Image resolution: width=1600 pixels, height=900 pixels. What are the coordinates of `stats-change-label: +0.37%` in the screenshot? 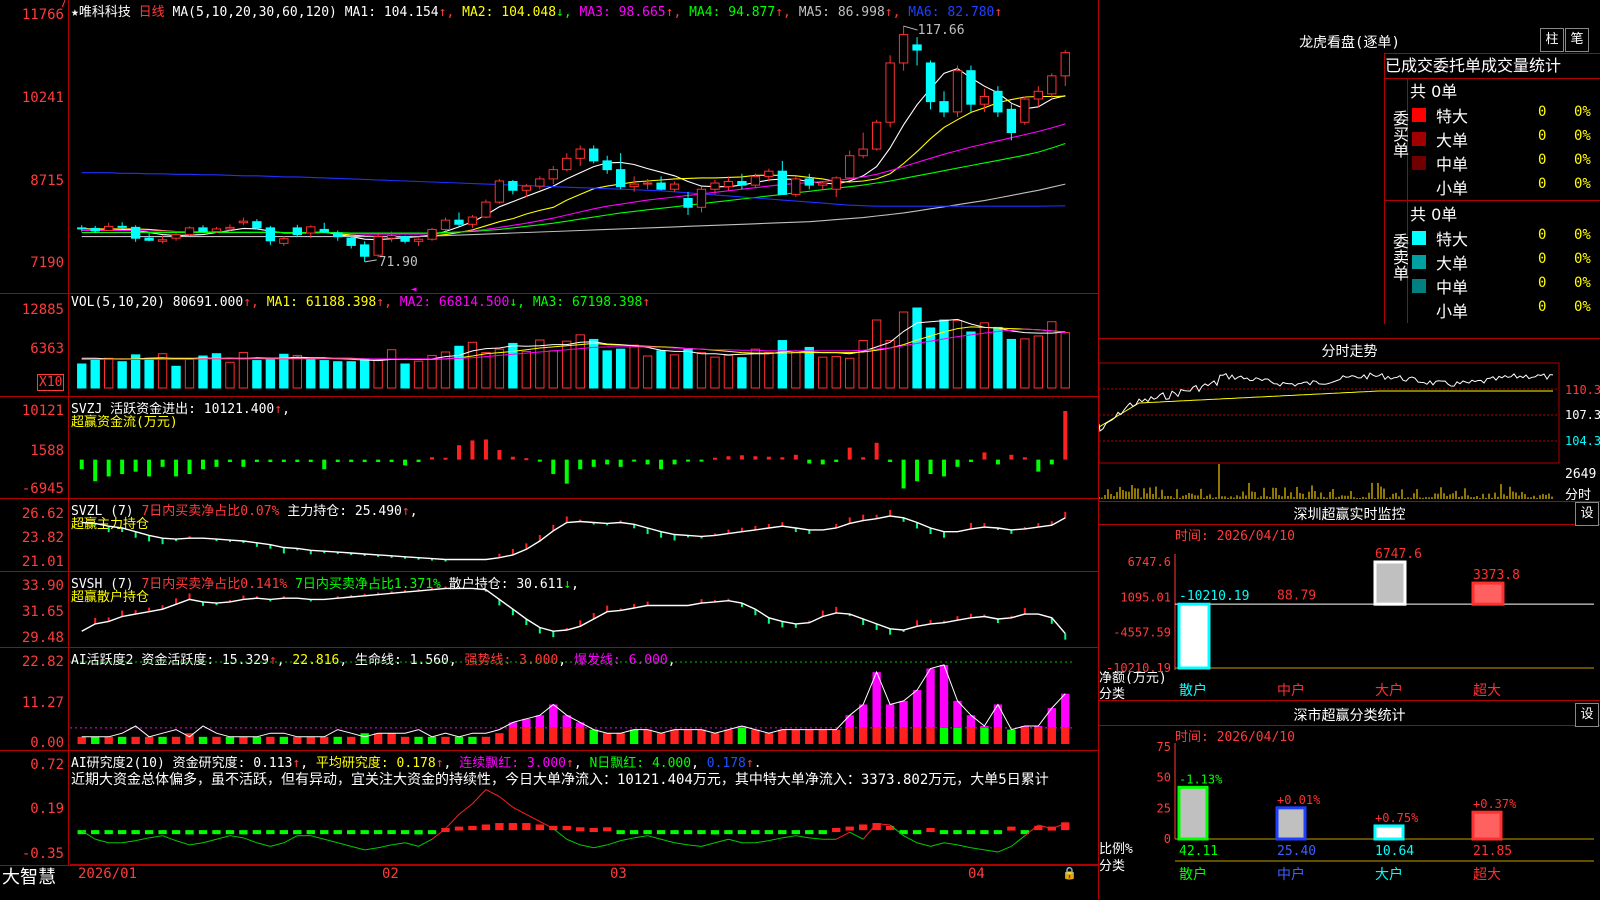 It's located at (1495, 804).